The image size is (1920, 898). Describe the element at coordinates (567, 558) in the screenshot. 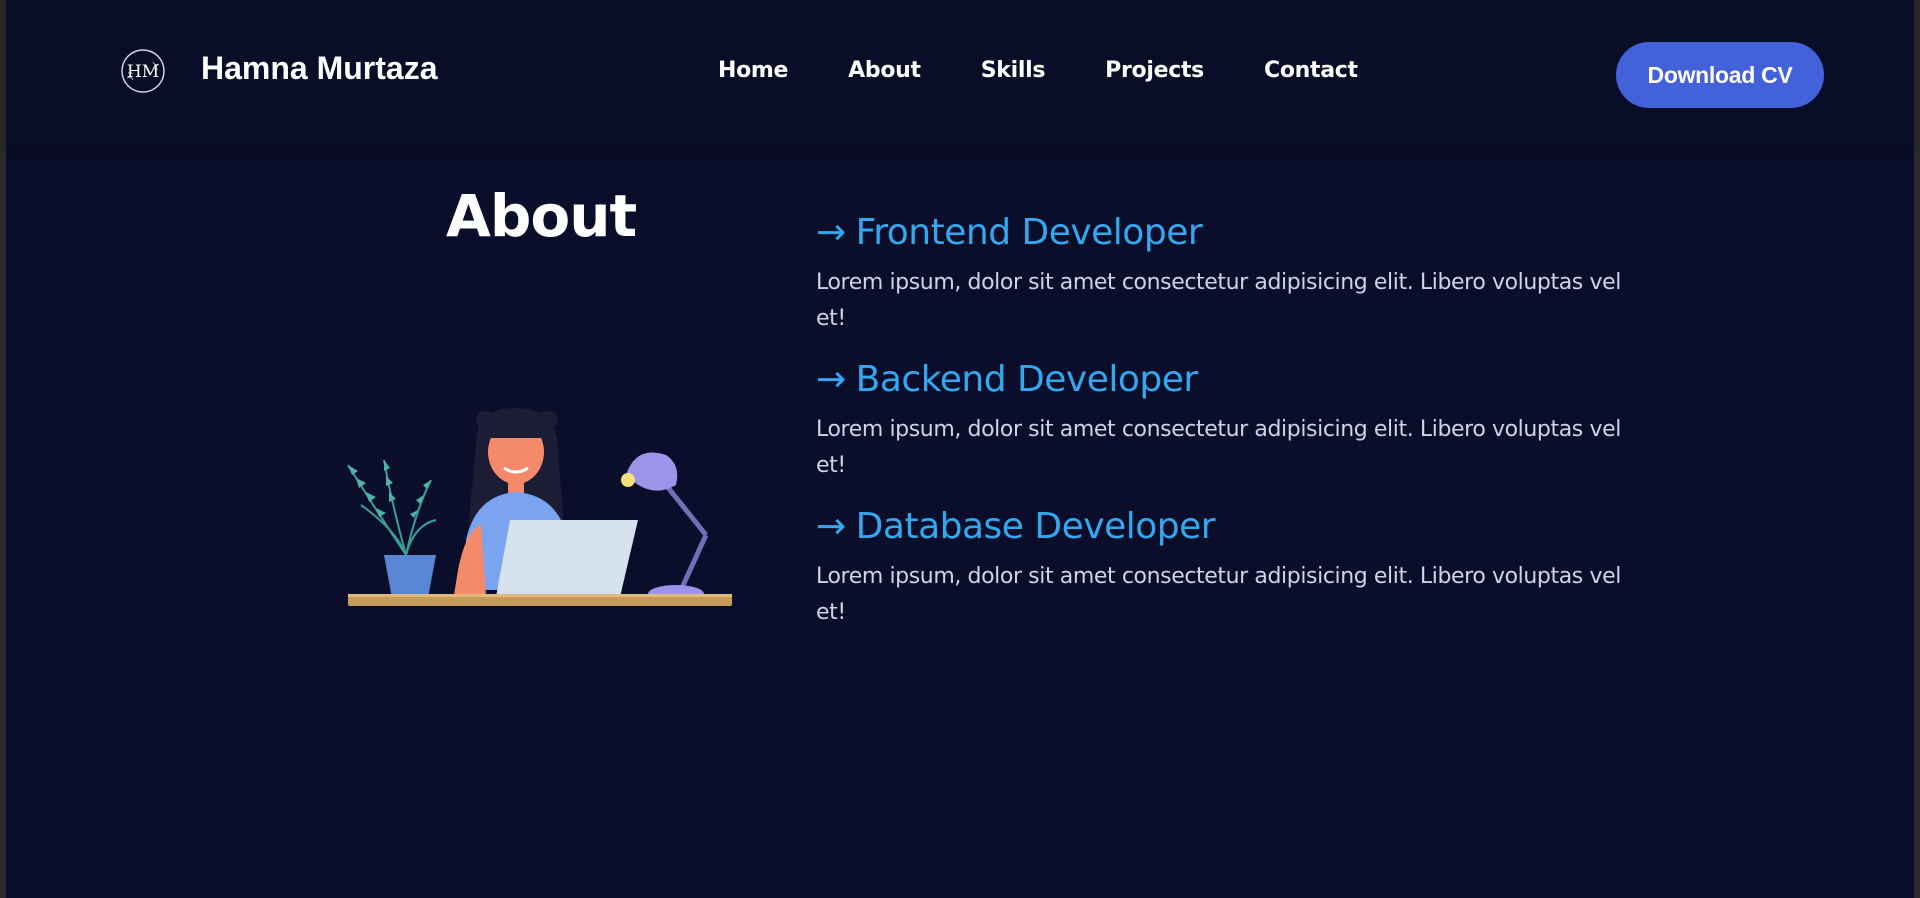

I see `laptop-icon` at that location.